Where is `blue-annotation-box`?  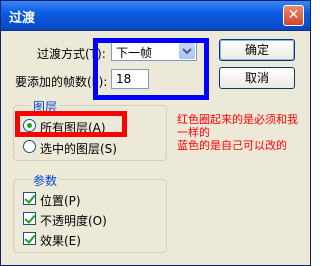 blue-annotation-box is located at coordinates (151, 69).